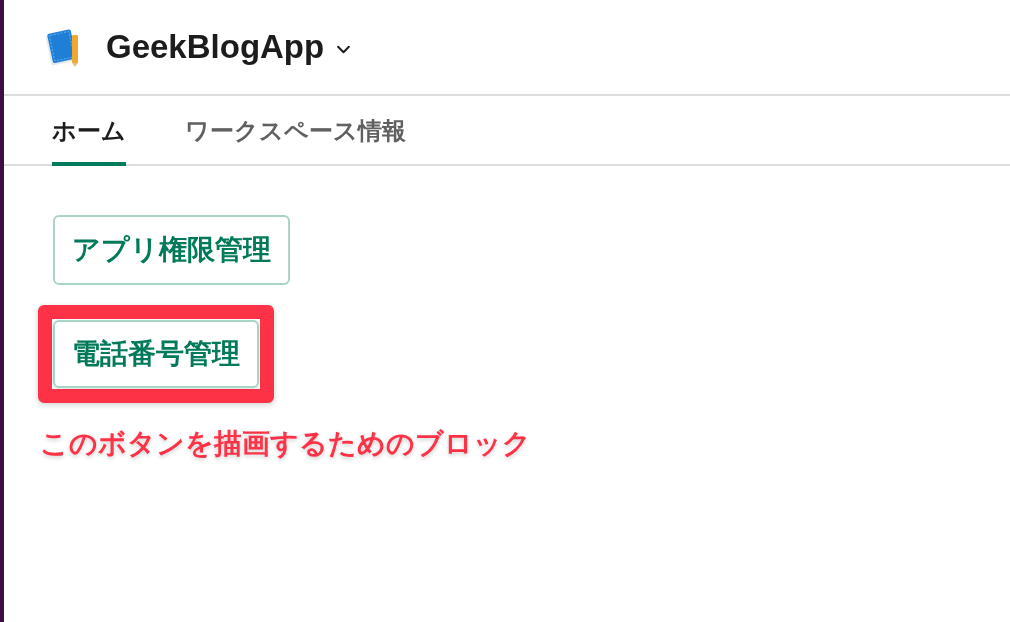 This screenshot has width=1010, height=622. What do you see at coordinates (344, 49) in the screenshot?
I see `chevron-down-icon` at bounding box center [344, 49].